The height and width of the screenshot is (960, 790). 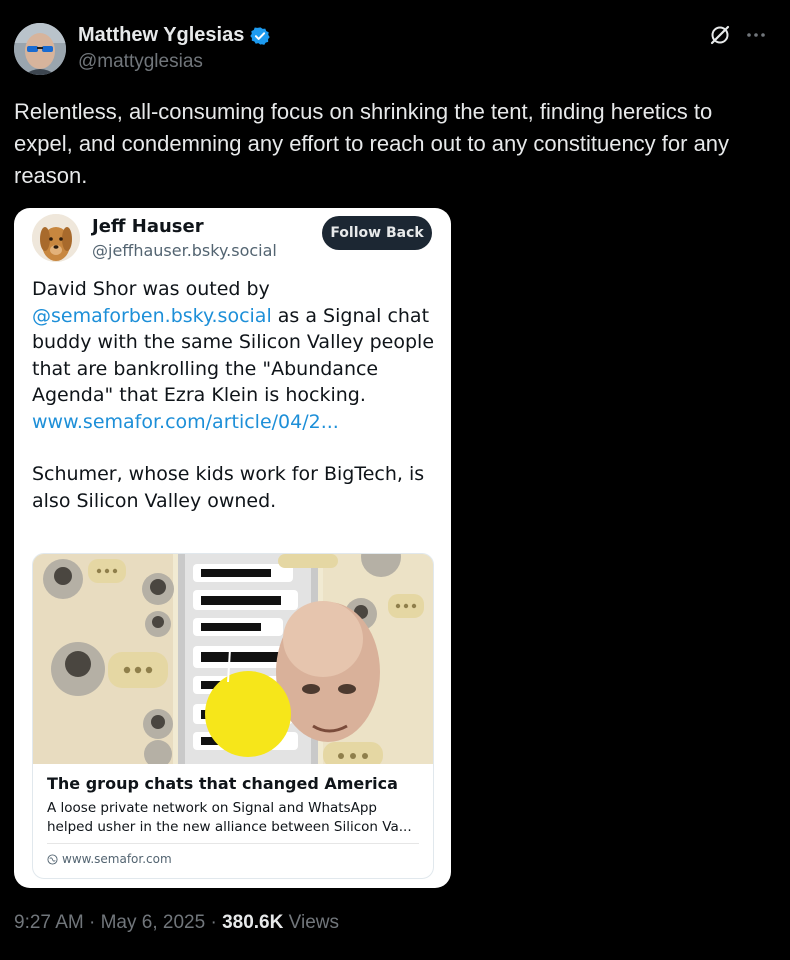 What do you see at coordinates (56, 238) in the screenshot?
I see `embed-author-avatar` at bounding box center [56, 238].